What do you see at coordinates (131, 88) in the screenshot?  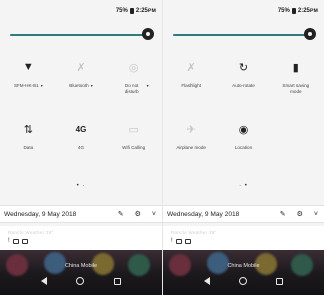 I see `tile-label: Do not disturb` at bounding box center [131, 88].